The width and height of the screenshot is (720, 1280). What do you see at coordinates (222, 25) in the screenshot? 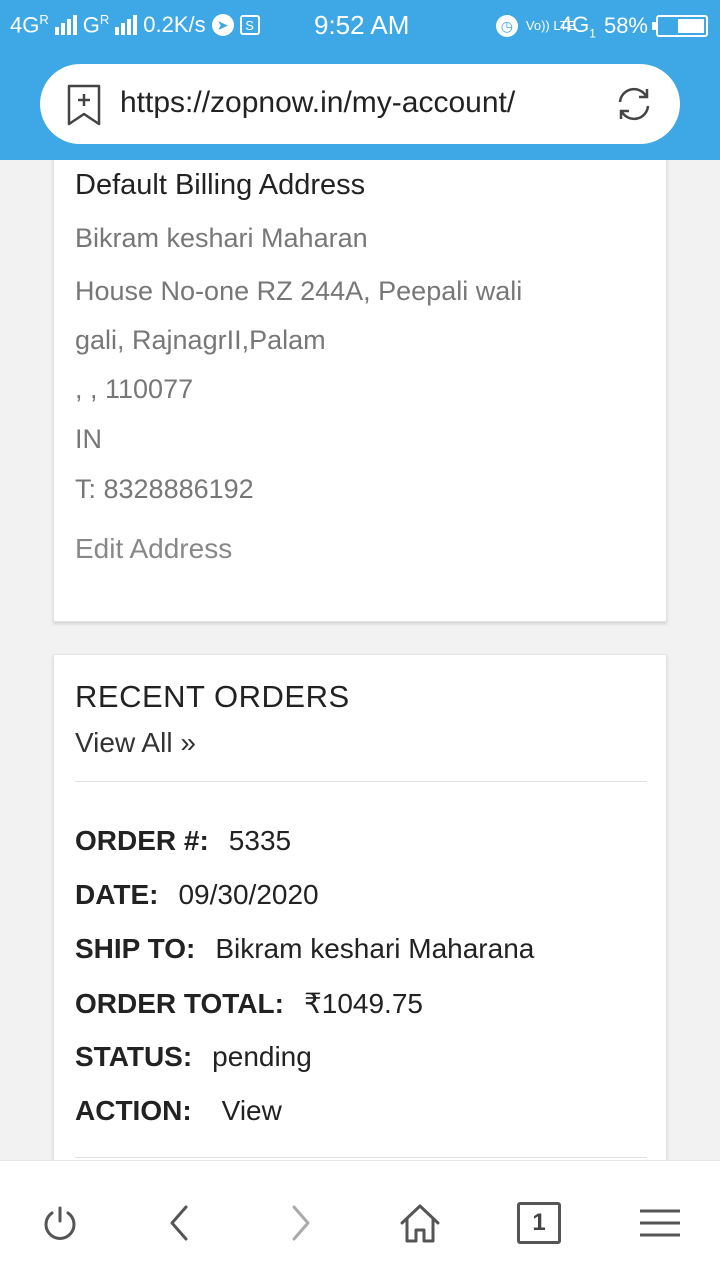
I see `telegram-icon: ➤` at bounding box center [222, 25].